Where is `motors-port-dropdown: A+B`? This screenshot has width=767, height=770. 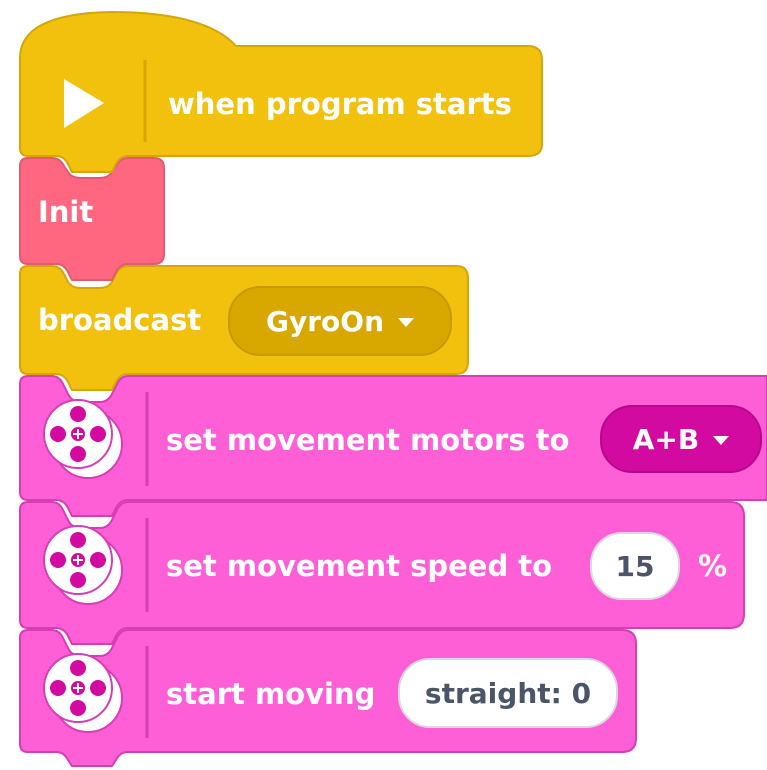 motors-port-dropdown: A+B is located at coordinates (681, 439).